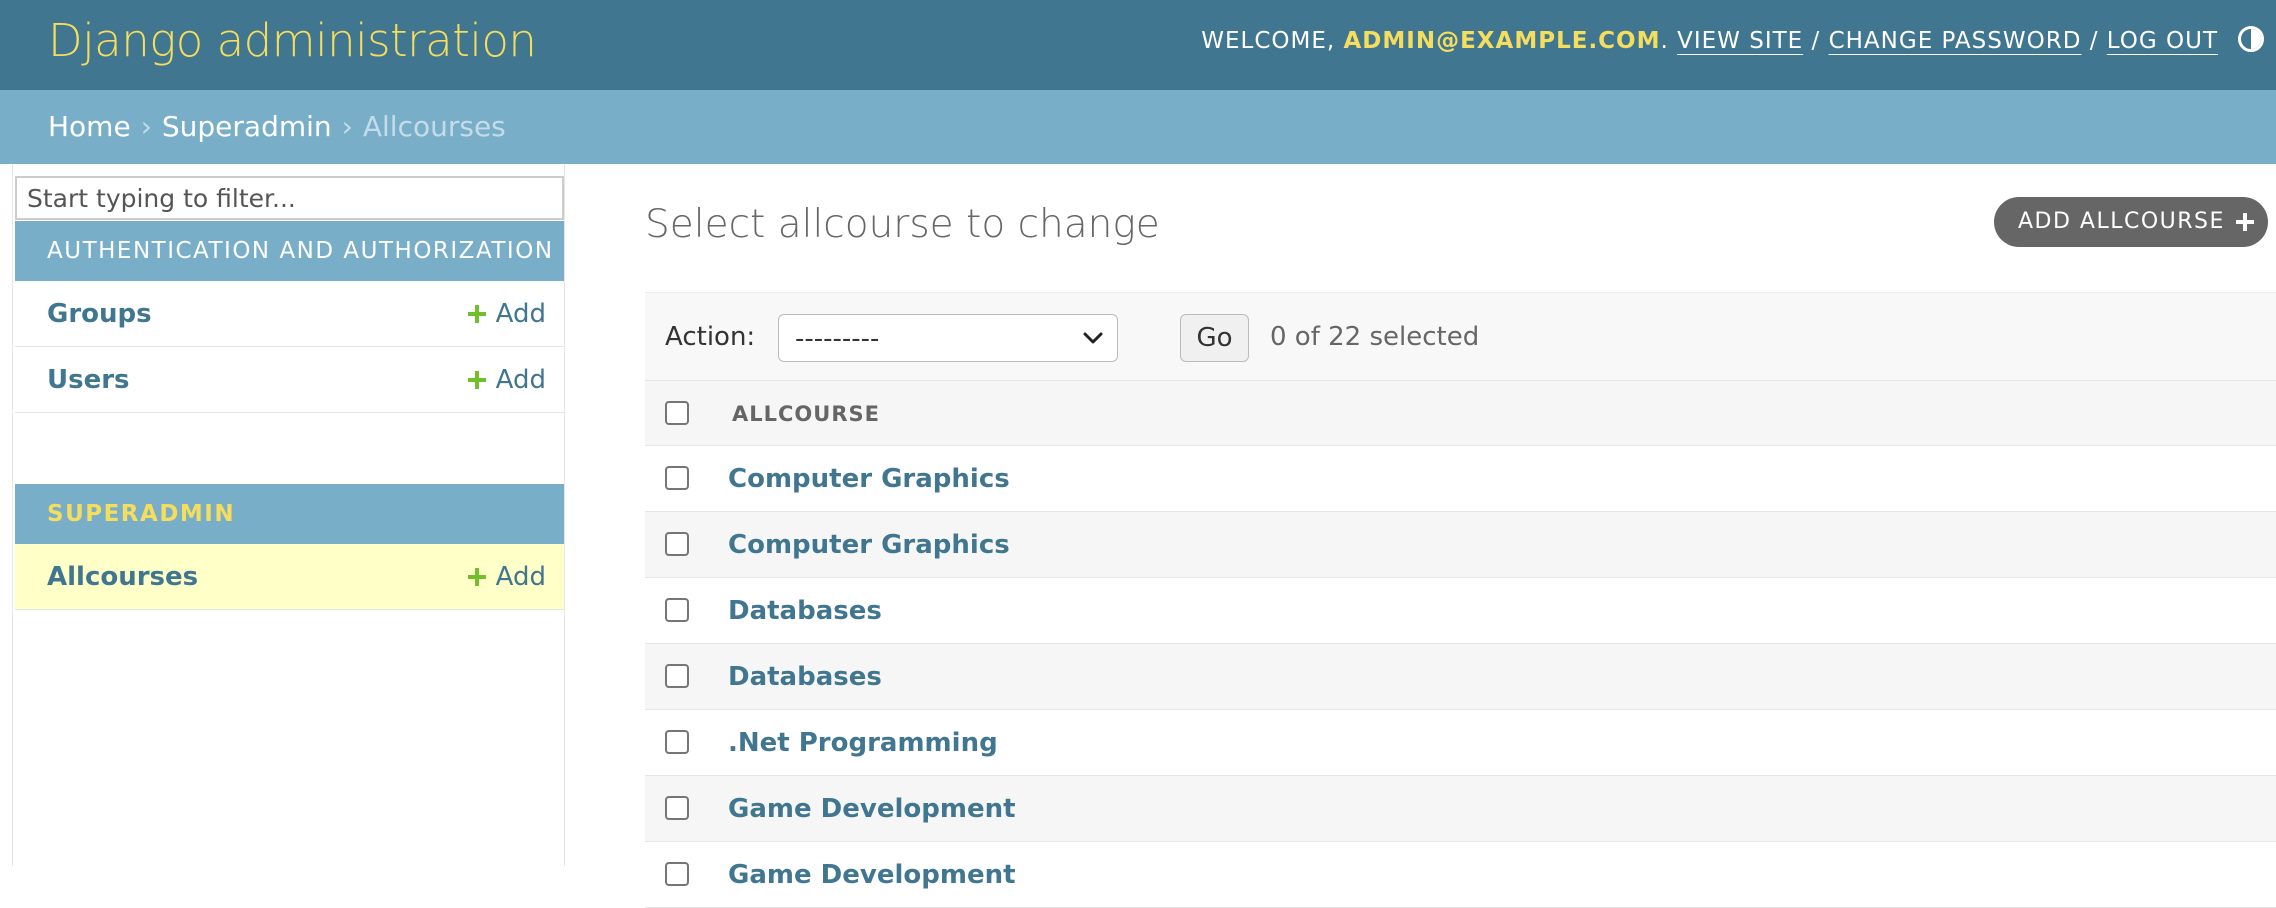 The width and height of the screenshot is (2276, 908). I want to click on log-out-link: LOG OUT, so click(2162, 41).